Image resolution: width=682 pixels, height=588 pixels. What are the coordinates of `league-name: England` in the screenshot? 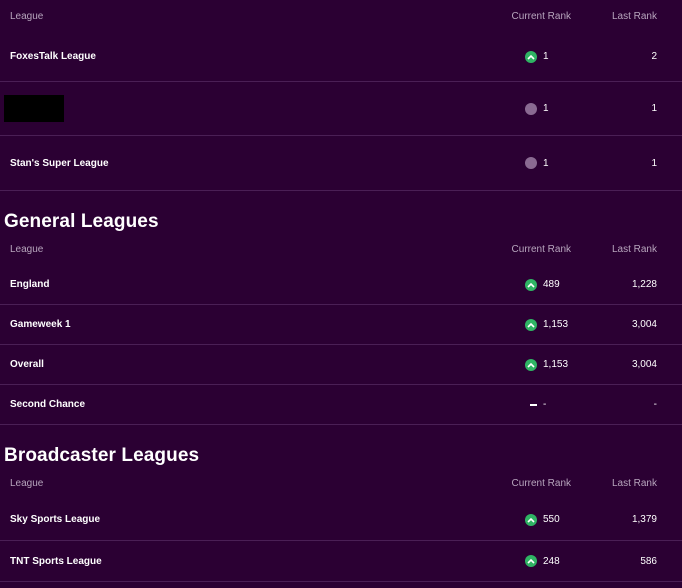 It's located at (205, 284).